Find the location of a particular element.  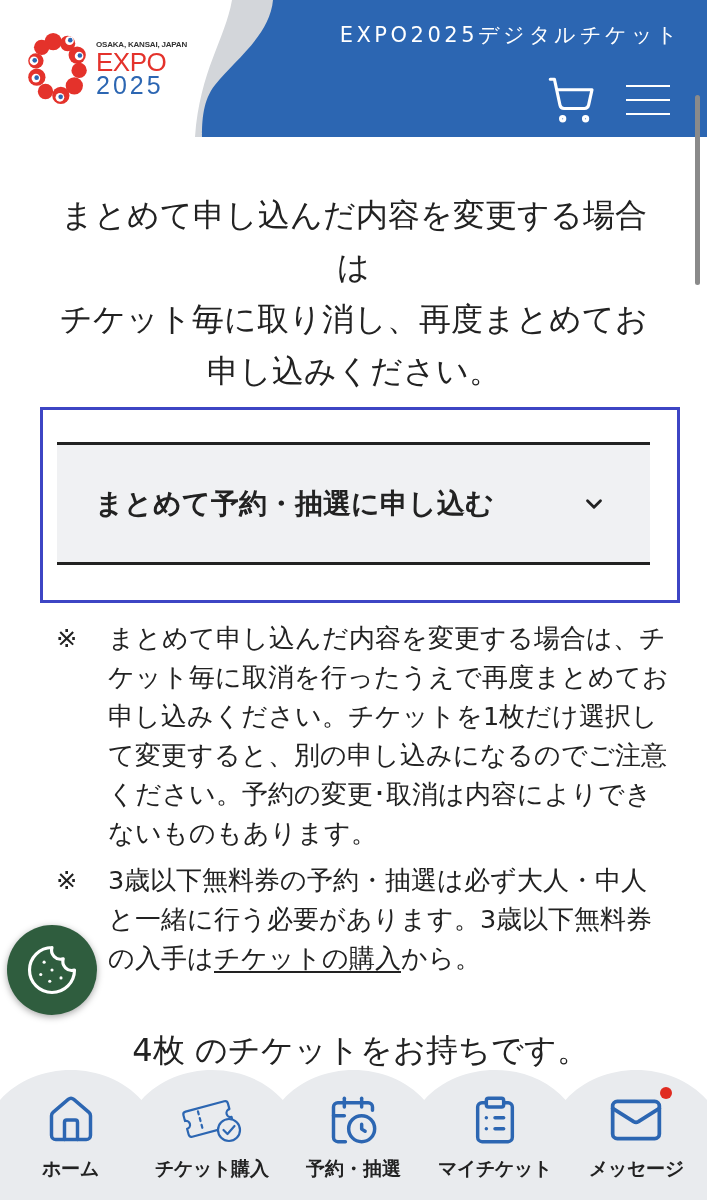

nav-button: マイチケット is located at coordinates (494, 1132).